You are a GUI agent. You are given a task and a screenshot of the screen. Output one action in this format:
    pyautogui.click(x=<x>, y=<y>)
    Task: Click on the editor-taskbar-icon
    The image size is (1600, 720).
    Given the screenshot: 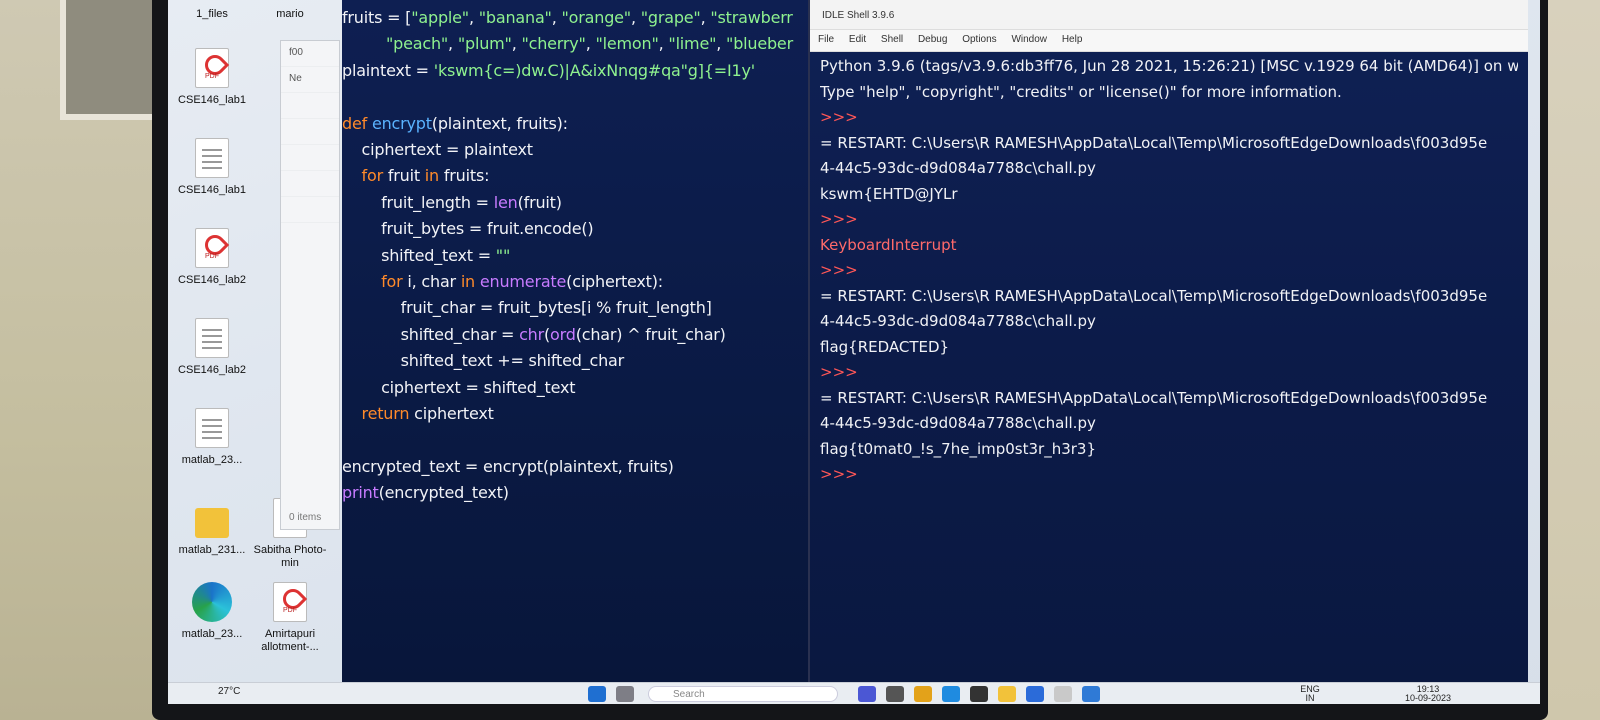 What is the action you would take?
    pyautogui.click(x=895, y=694)
    